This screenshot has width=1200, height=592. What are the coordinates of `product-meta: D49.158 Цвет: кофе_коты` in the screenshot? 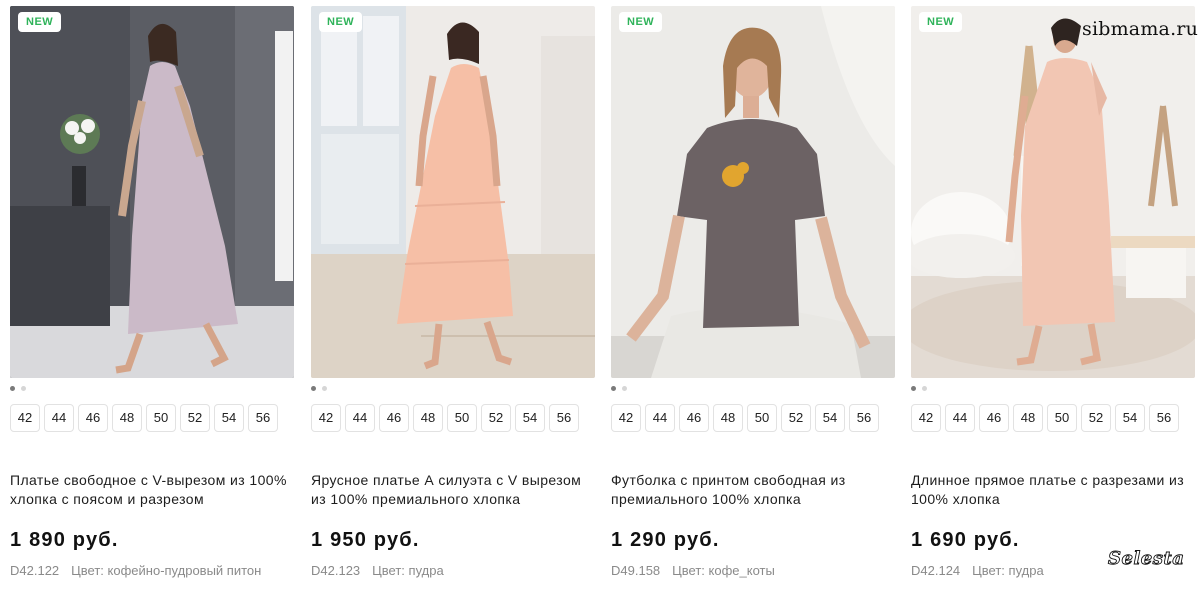 It's located at (693, 570).